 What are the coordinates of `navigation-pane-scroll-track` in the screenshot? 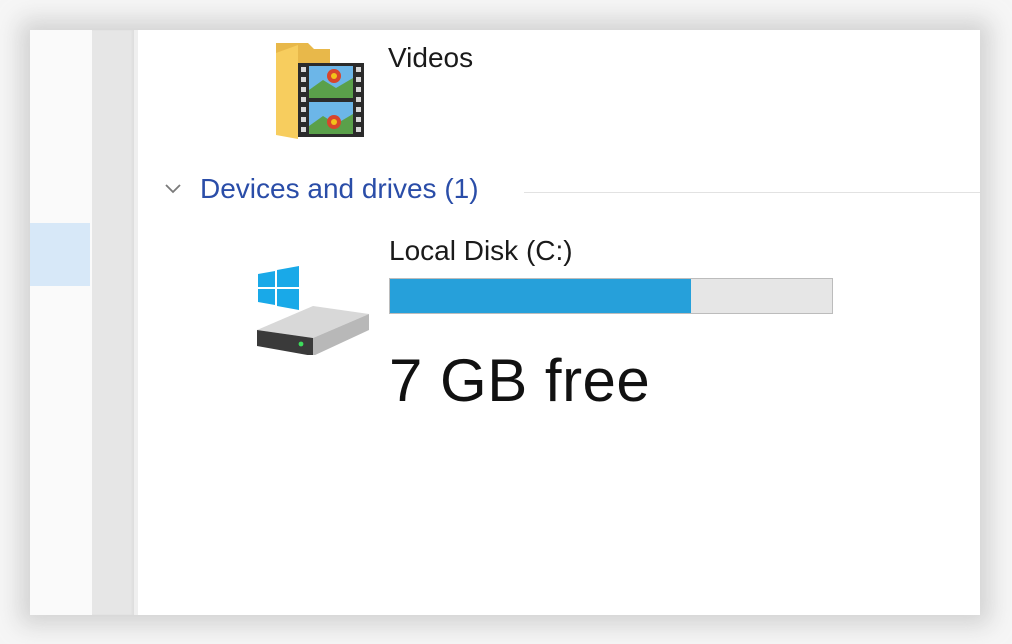 It's located at (113, 322).